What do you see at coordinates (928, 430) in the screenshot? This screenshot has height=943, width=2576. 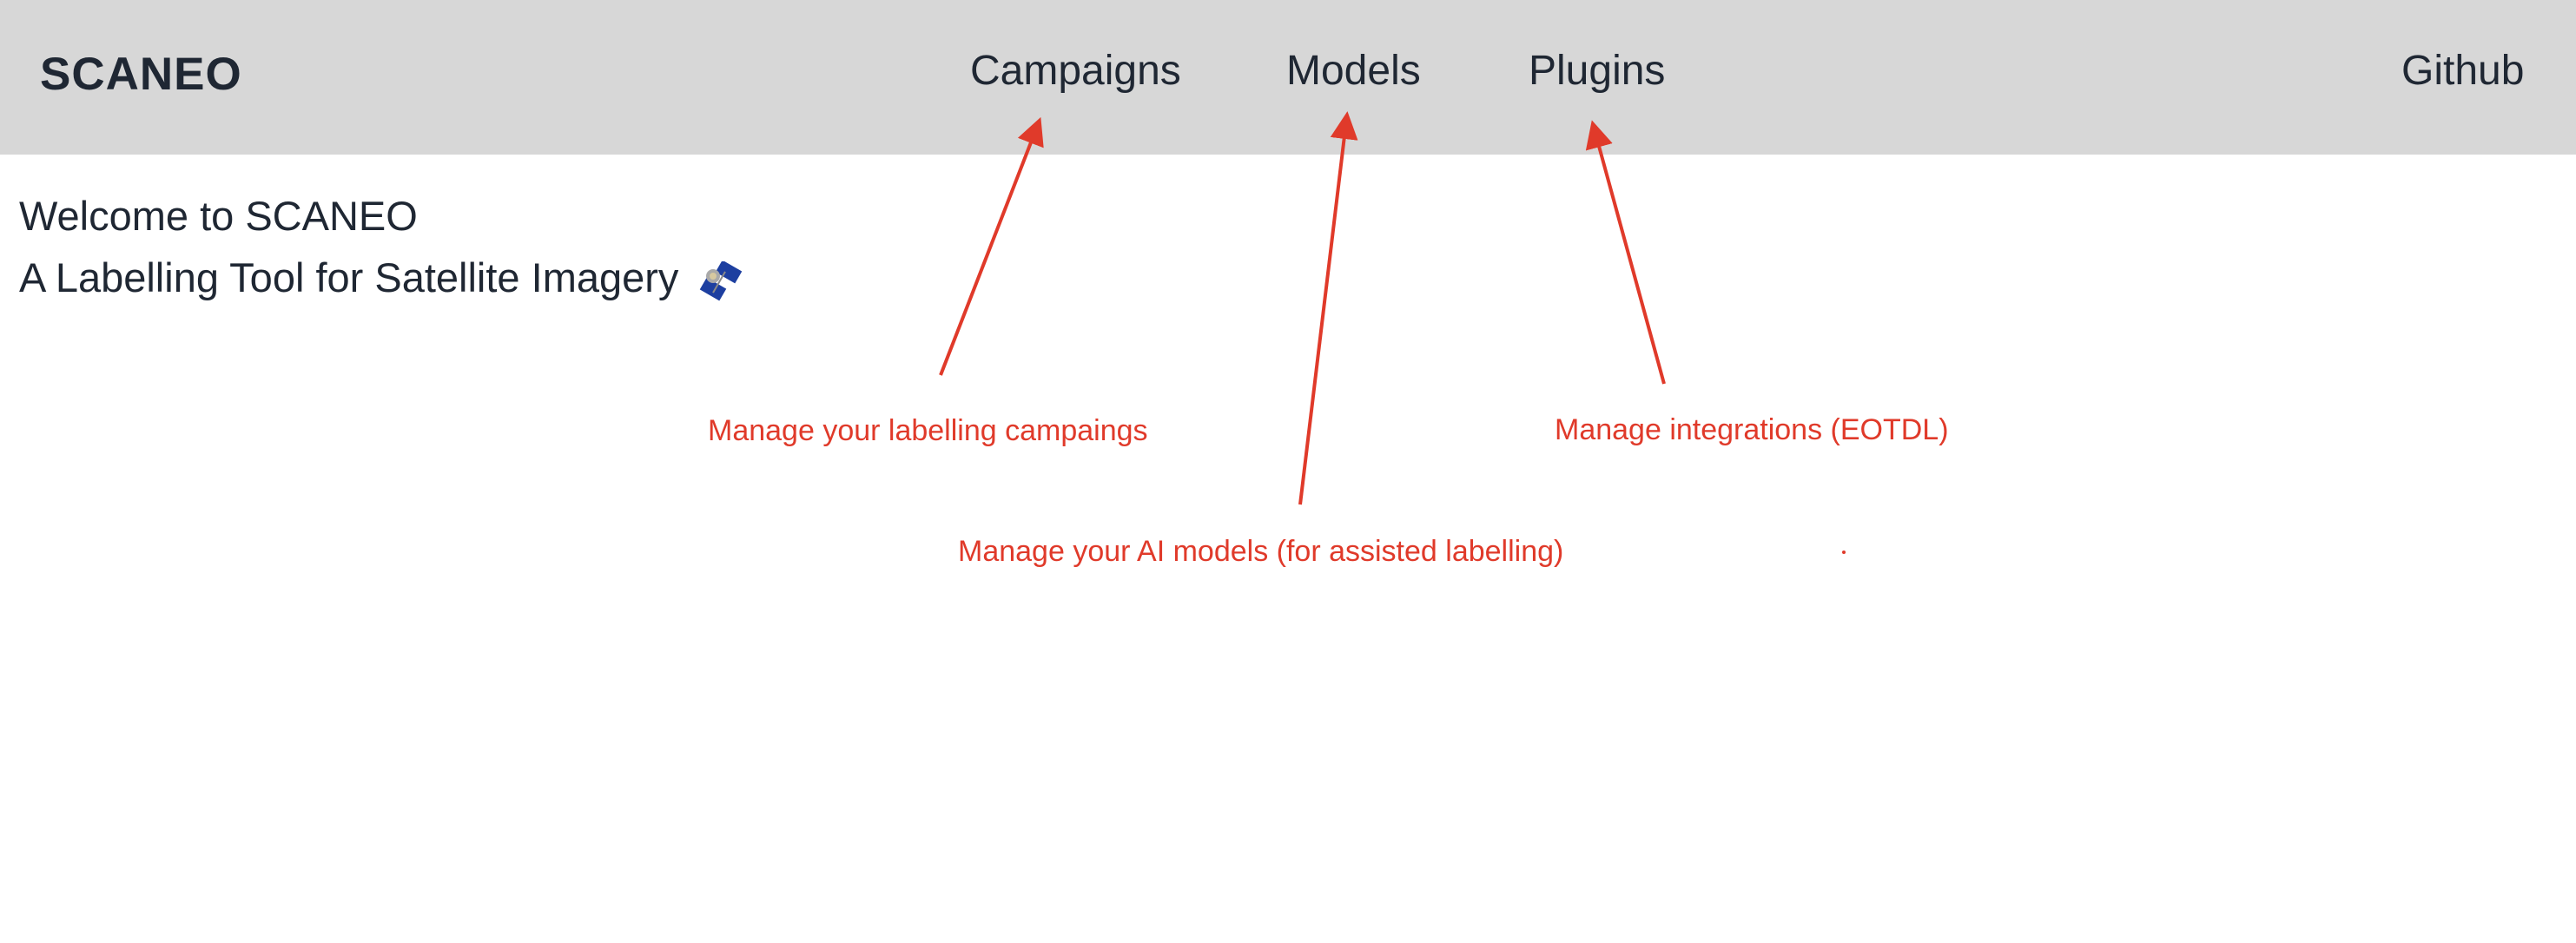 I see `annotation-campaigns: Manage your labelling campaings` at bounding box center [928, 430].